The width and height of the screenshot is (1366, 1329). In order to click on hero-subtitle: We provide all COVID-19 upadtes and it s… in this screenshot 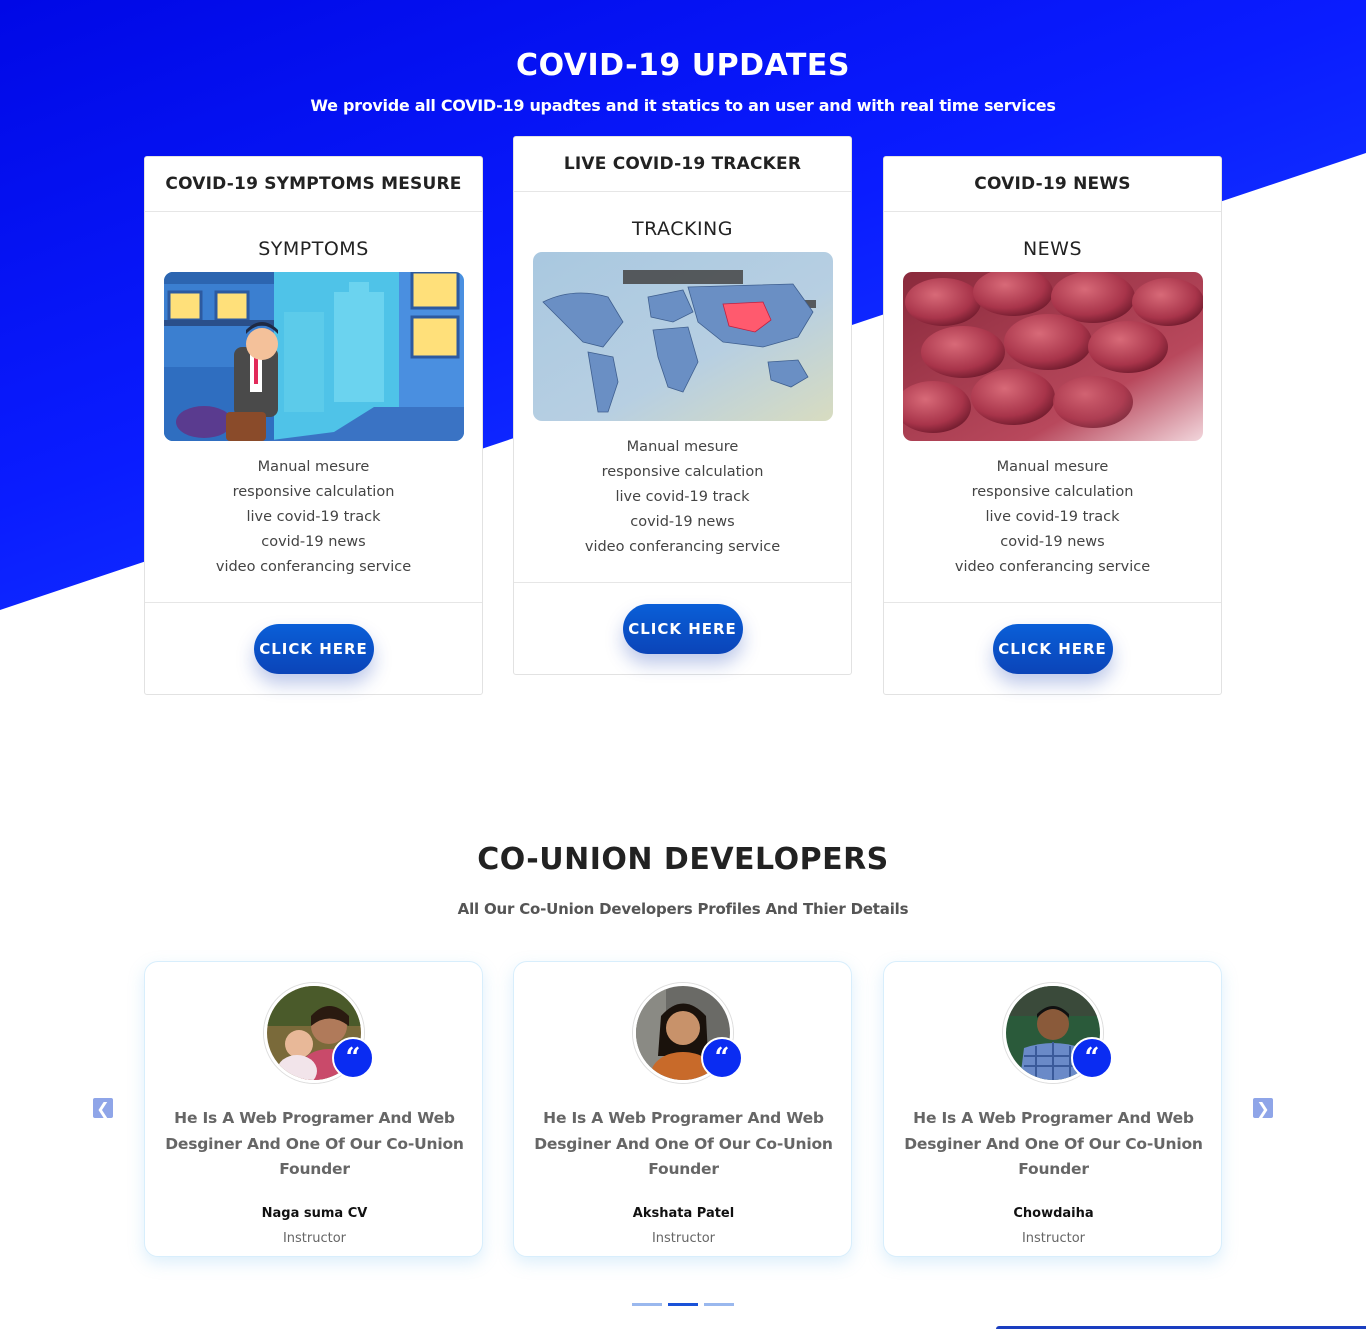, I will do `click(683, 105)`.